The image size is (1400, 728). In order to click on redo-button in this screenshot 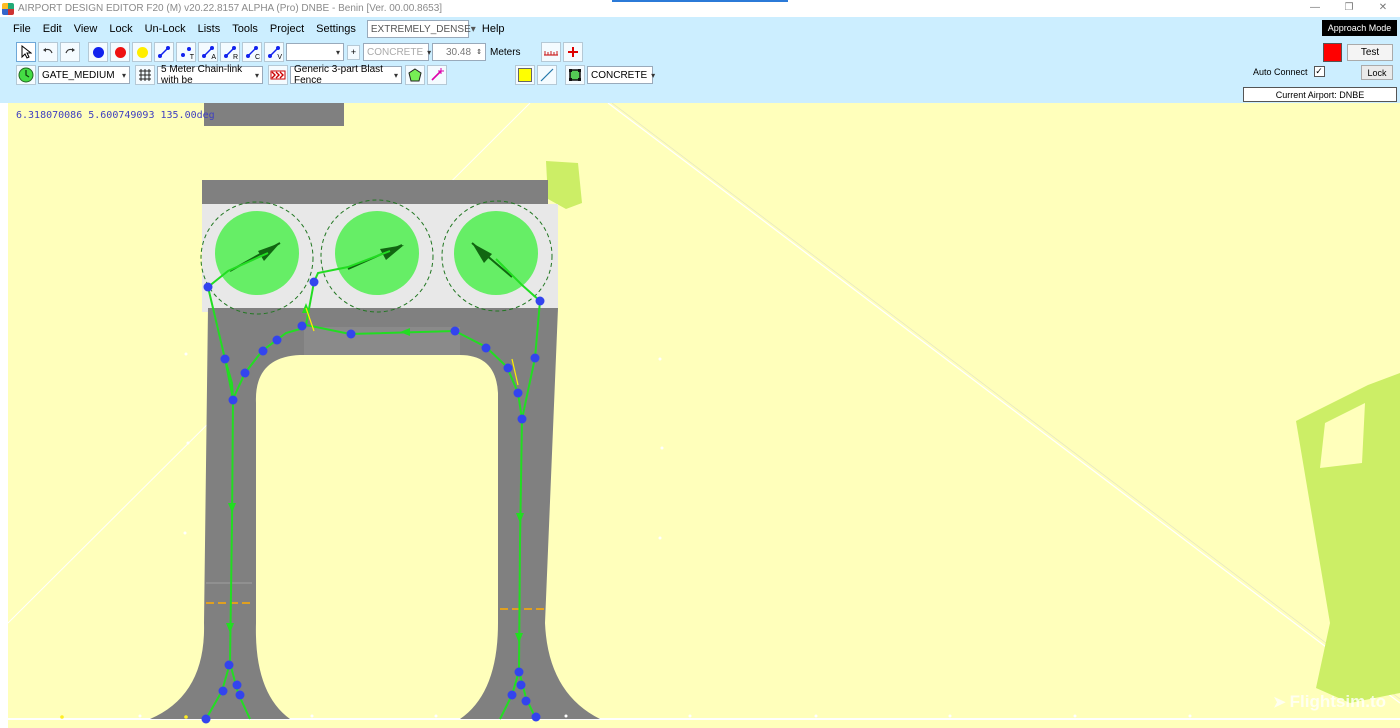, I will do `click(70, 52)`.